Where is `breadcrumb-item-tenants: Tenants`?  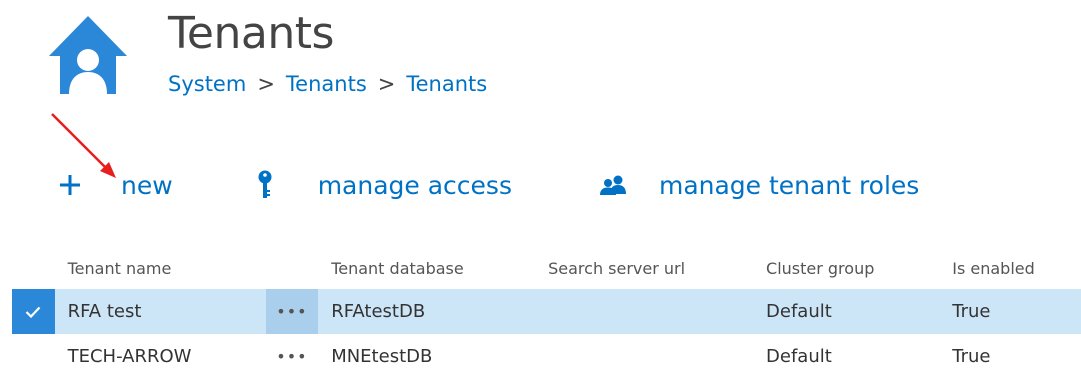 breadcrumb-item-tenants: Tenants is located at coordinates (326, 84).